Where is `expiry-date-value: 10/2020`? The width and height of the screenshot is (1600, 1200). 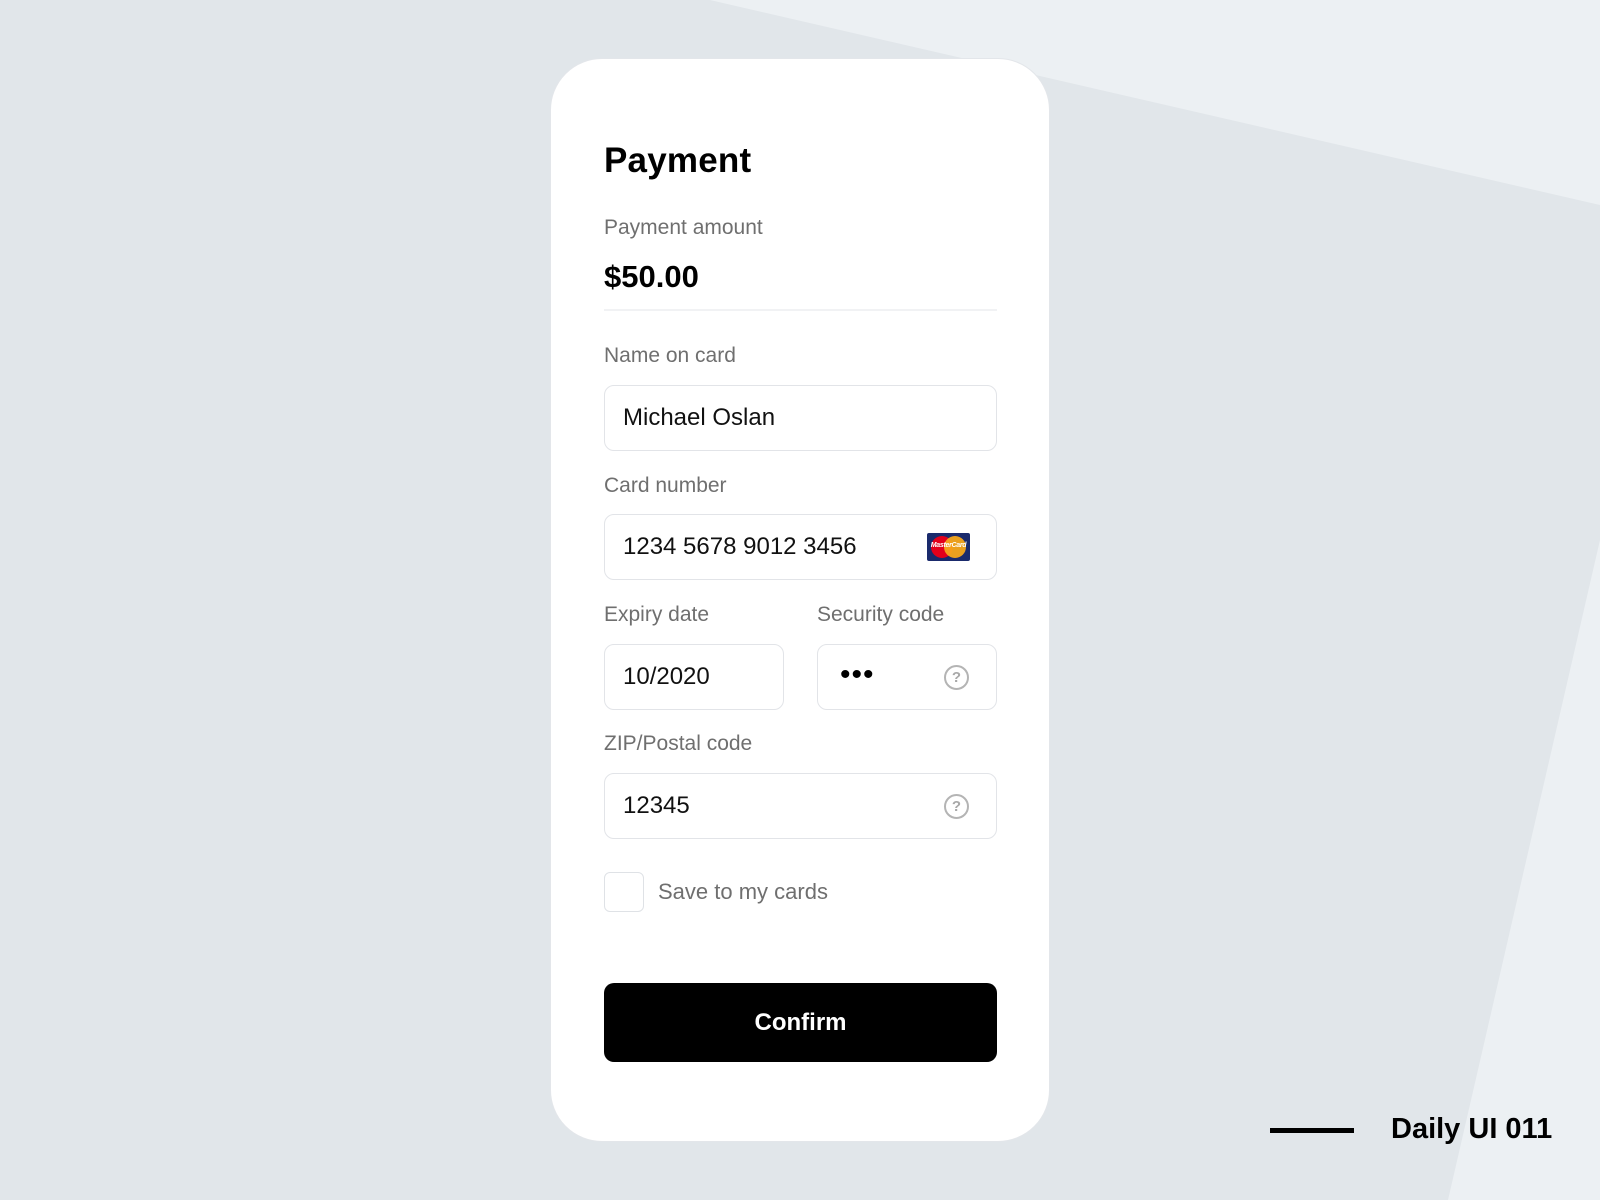
expiry-date-value: 10/2020 is located at coordinates (666, 676).